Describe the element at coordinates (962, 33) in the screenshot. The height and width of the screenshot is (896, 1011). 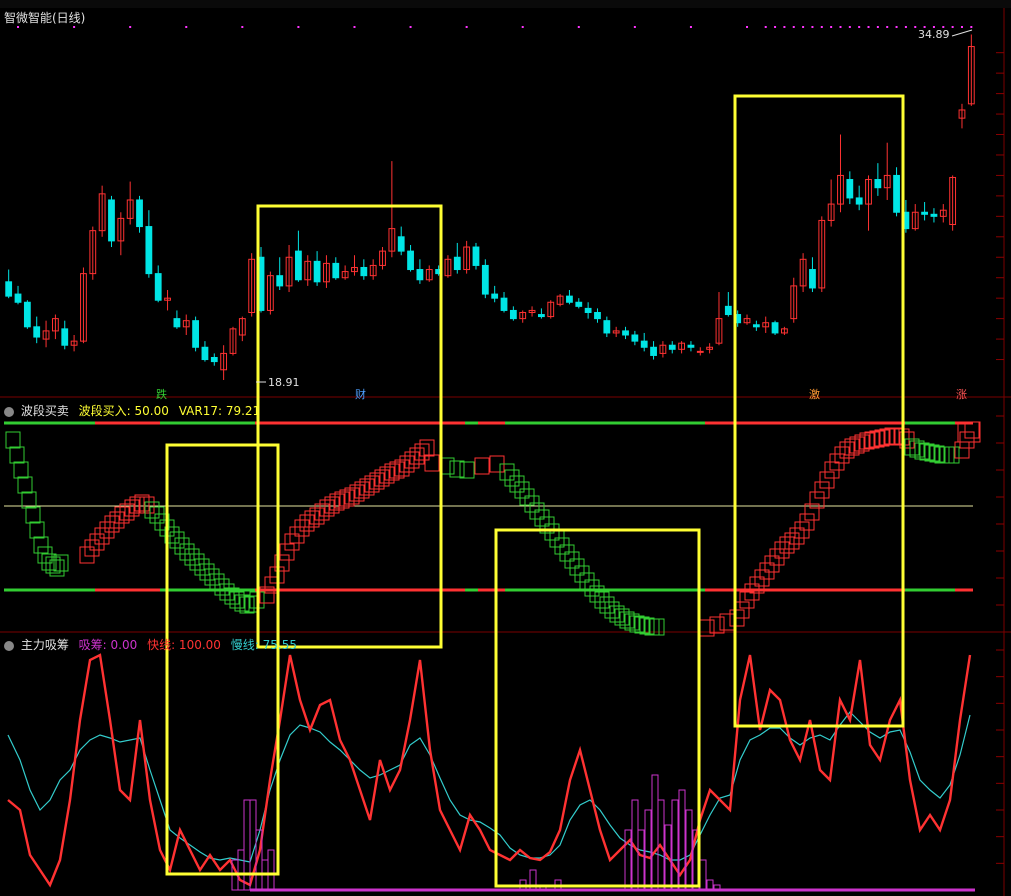
I see `high-arrow` at that location.